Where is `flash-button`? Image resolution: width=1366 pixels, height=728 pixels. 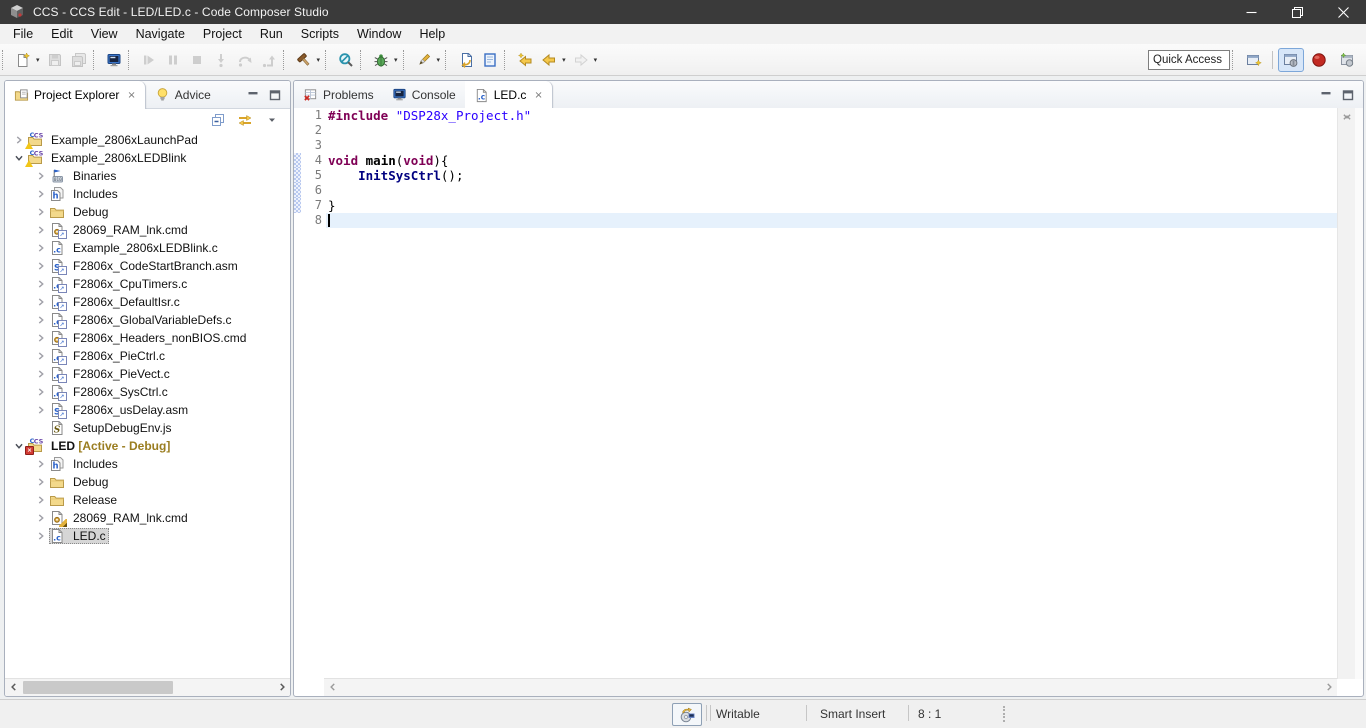 flash-button is located at coordinates (424, 60).